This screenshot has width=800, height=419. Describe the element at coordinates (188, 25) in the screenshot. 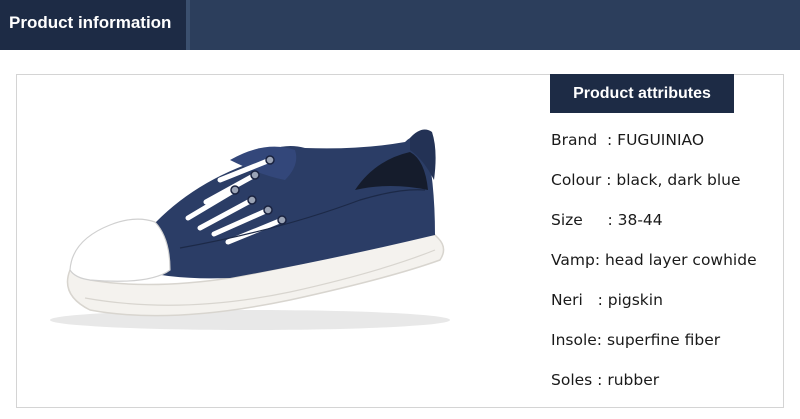

I see `tab-divider` at that location.